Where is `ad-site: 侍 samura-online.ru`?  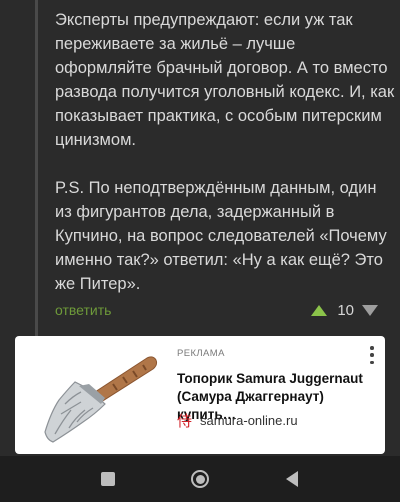 ad-site: 侍 samura-online.ru is located at coordinates (237, 420).